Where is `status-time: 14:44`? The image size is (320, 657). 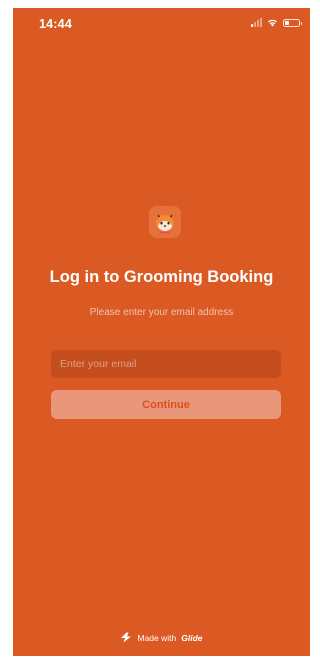 status-time: 14:44 is located at coordinates (55, 24).